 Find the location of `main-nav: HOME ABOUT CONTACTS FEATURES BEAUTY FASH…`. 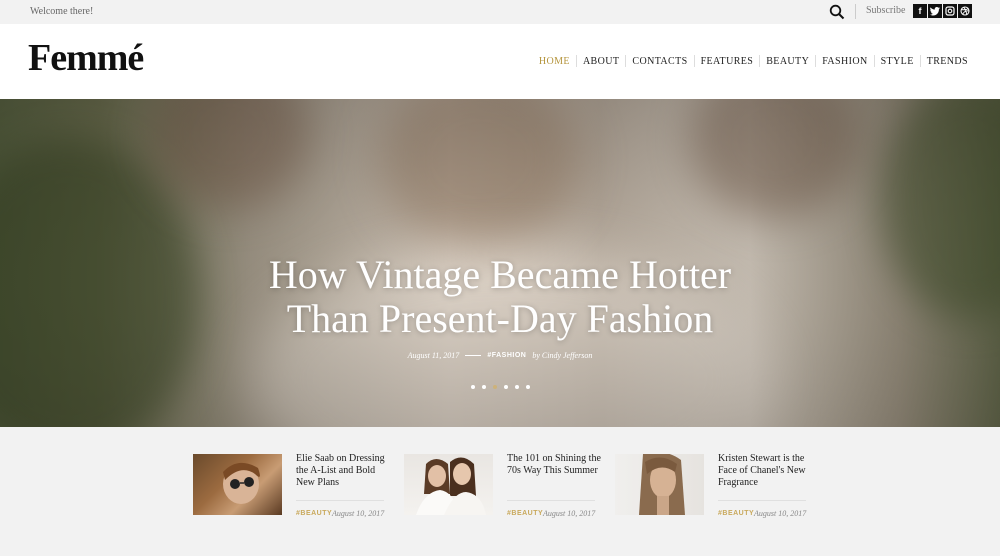

main-nav: HOME ABOUT CONTACTS FEATURES BEAUTY FASH… is located at coordinates (753, 61).